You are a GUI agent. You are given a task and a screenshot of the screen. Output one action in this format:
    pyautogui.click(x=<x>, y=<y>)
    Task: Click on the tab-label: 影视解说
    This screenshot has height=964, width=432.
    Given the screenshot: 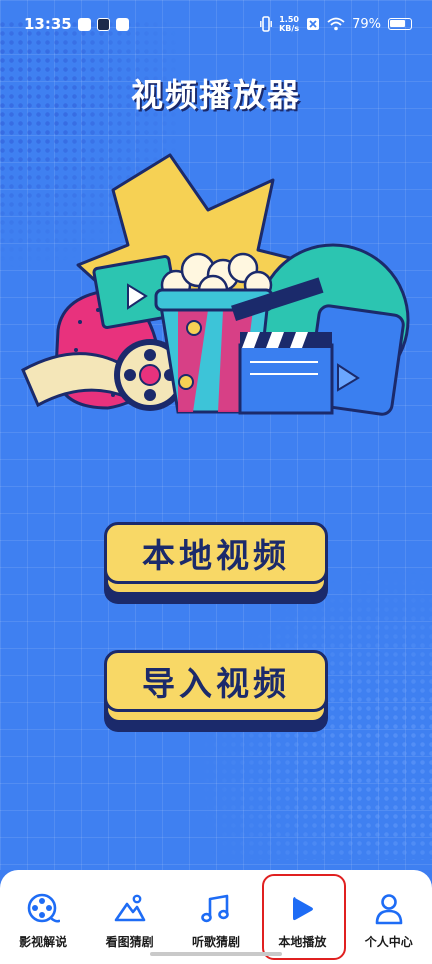 What is the action you would take?
    pyautogui.click(x=43, y=942)
    